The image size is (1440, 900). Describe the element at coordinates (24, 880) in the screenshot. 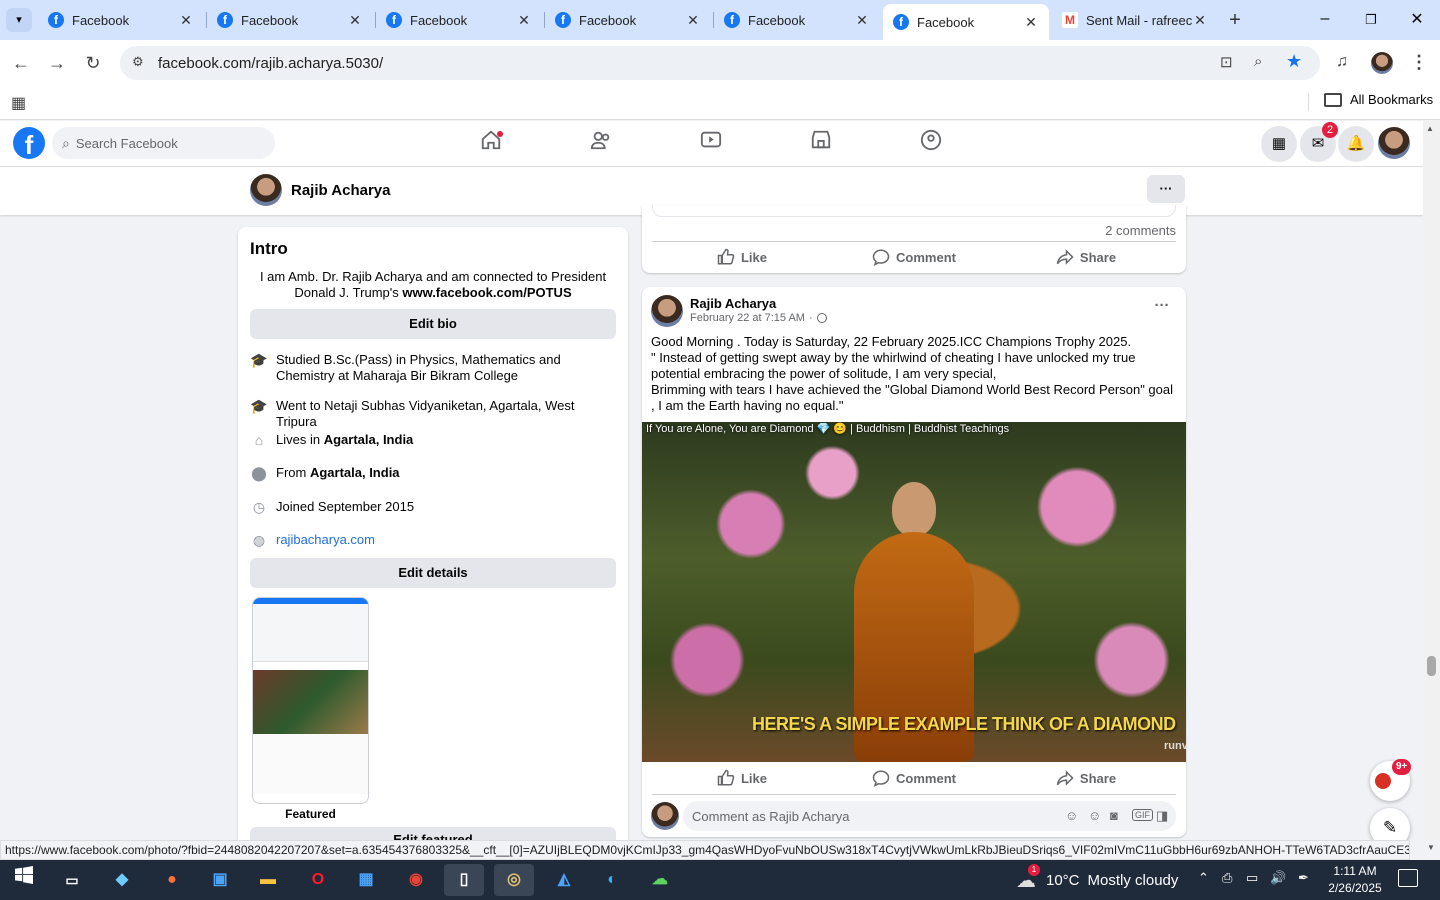

I see `start-button` at that location.